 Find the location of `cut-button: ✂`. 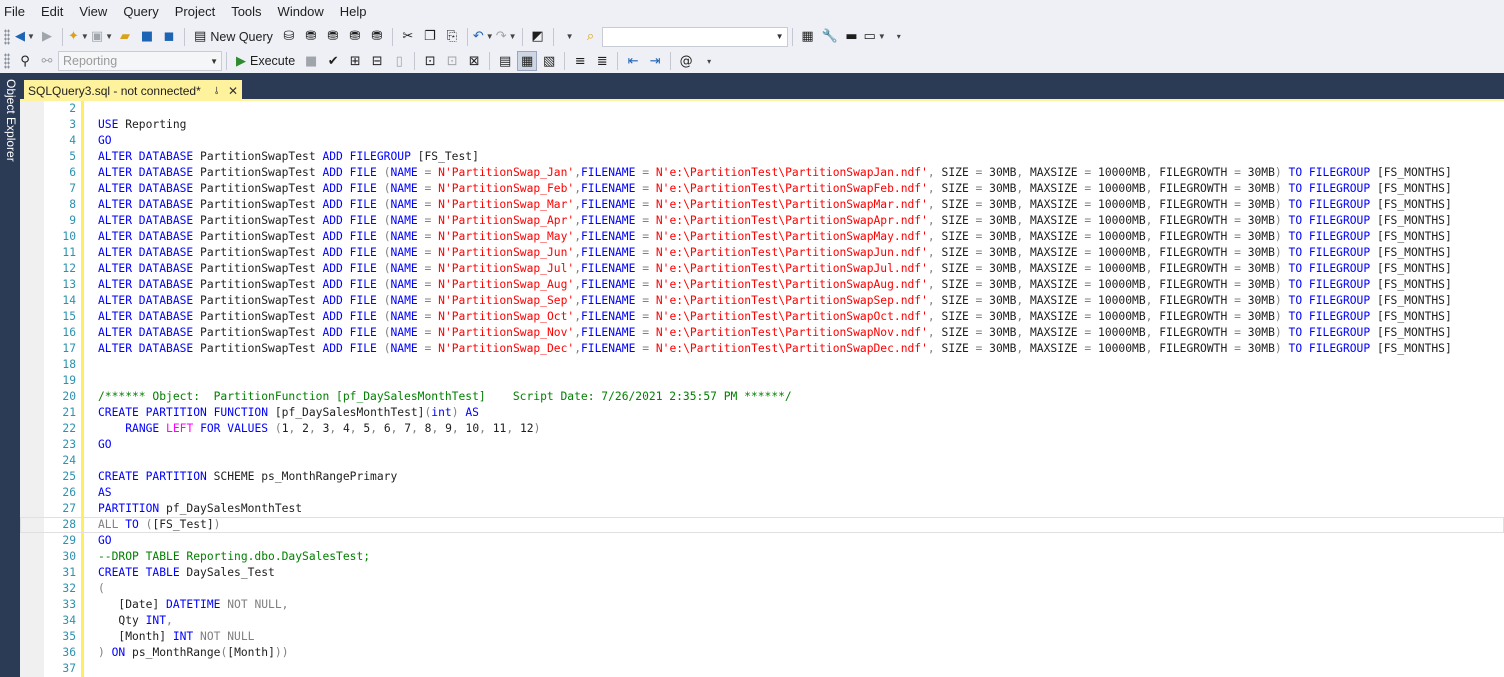

cut-button: ✂ is located at coordinates (408, 37).